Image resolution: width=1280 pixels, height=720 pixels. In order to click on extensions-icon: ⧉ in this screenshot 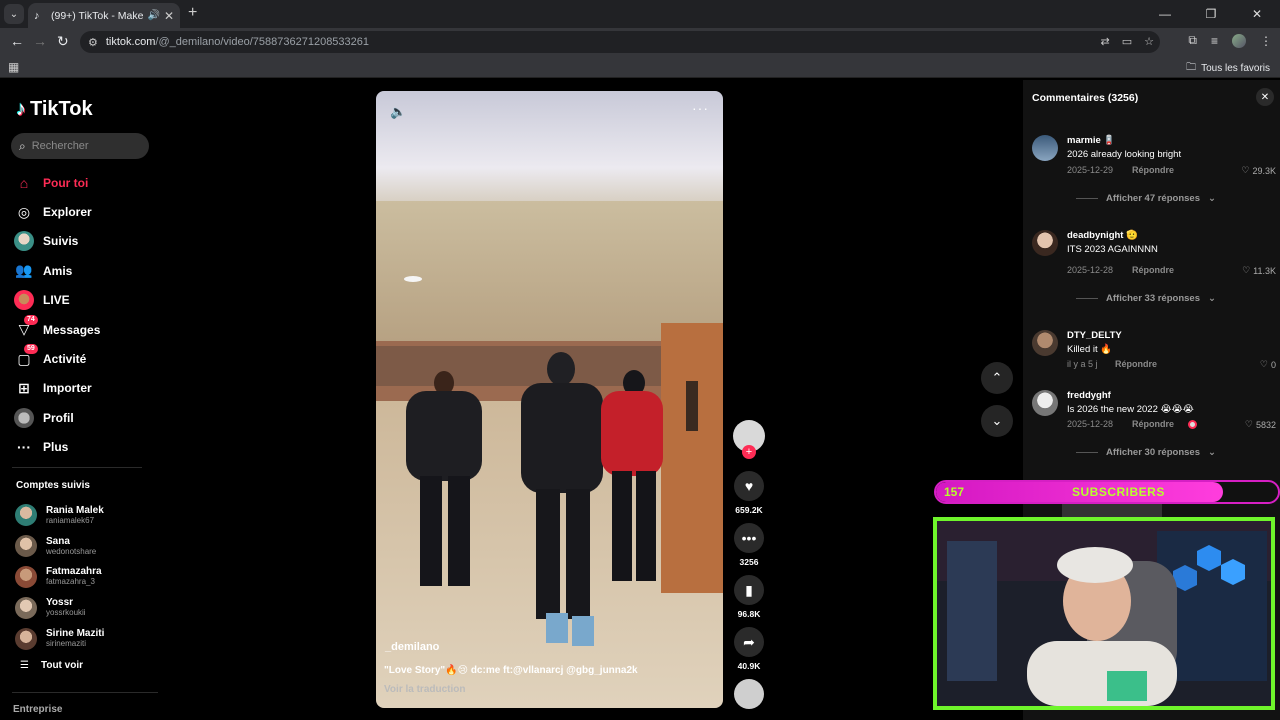, I will do `click(1192, 40)`.